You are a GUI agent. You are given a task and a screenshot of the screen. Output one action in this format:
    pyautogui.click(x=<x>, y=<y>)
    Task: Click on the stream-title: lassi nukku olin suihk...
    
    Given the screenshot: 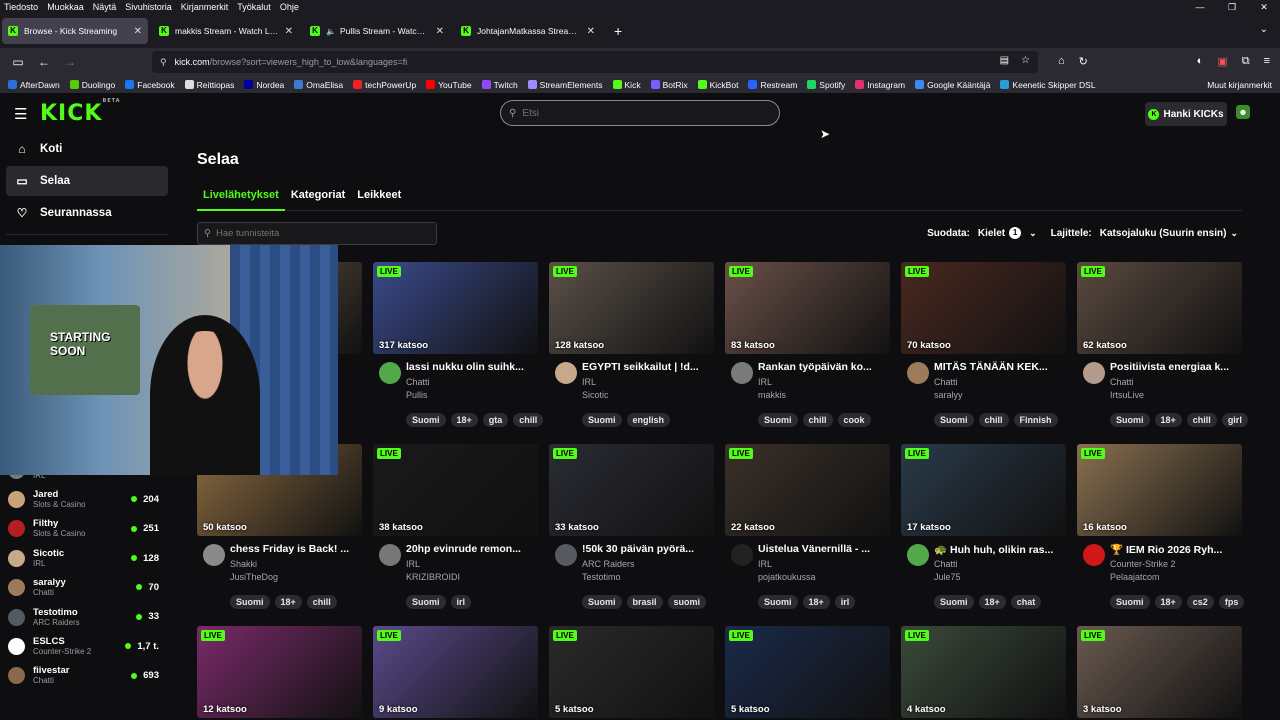 What is the action you would take?
    pyautogui.click(x=472, y=367)
    